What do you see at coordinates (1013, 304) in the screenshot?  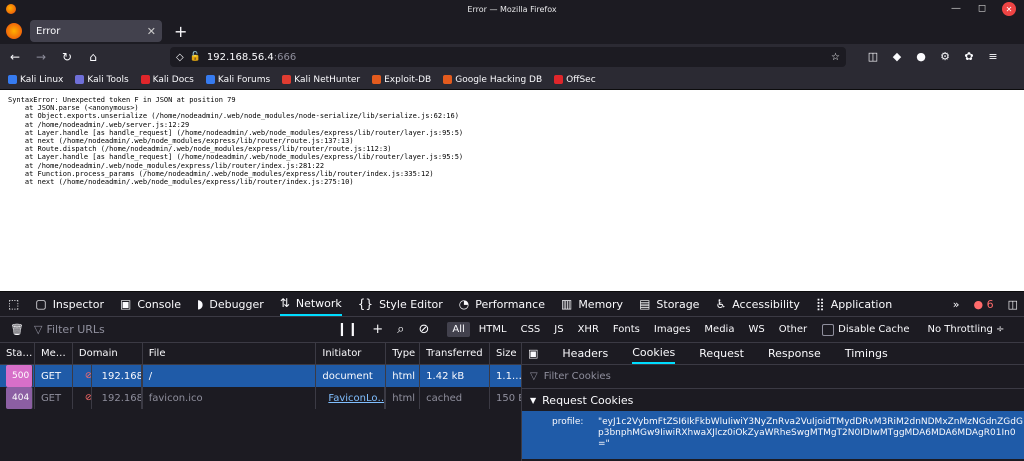 I see `dock-icon: ◫` at bounding box center [1013, 304].